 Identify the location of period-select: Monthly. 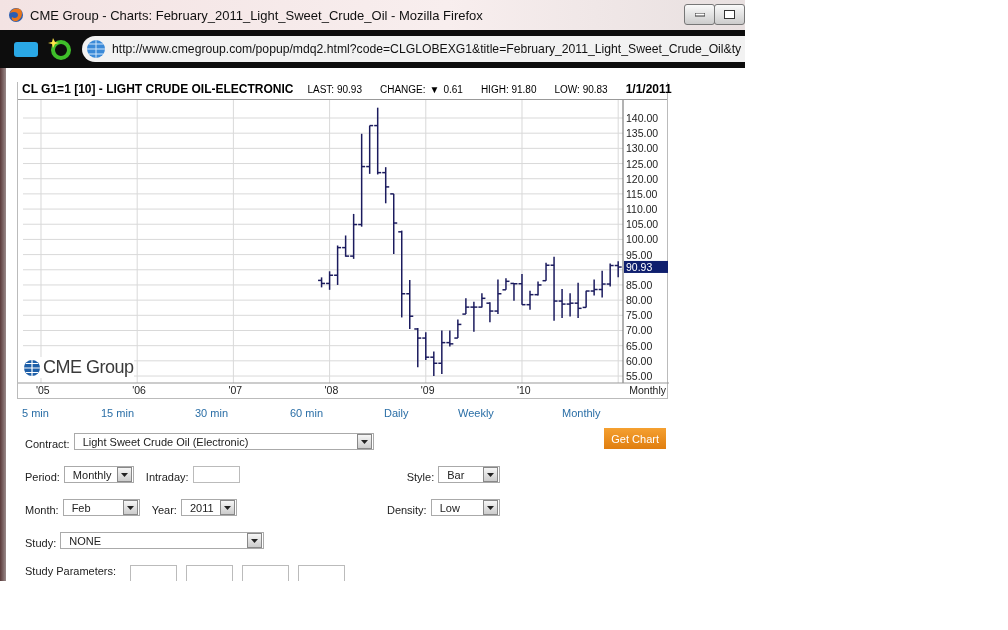
(98, 474).